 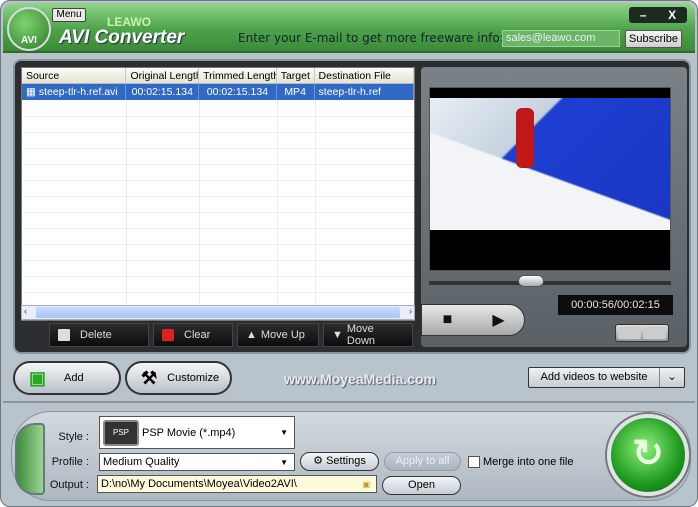 What do you see at coordinates (141, 462) in the screenshot?
I see `profile-value: Medium Quality` at bounding box center [141, 462].